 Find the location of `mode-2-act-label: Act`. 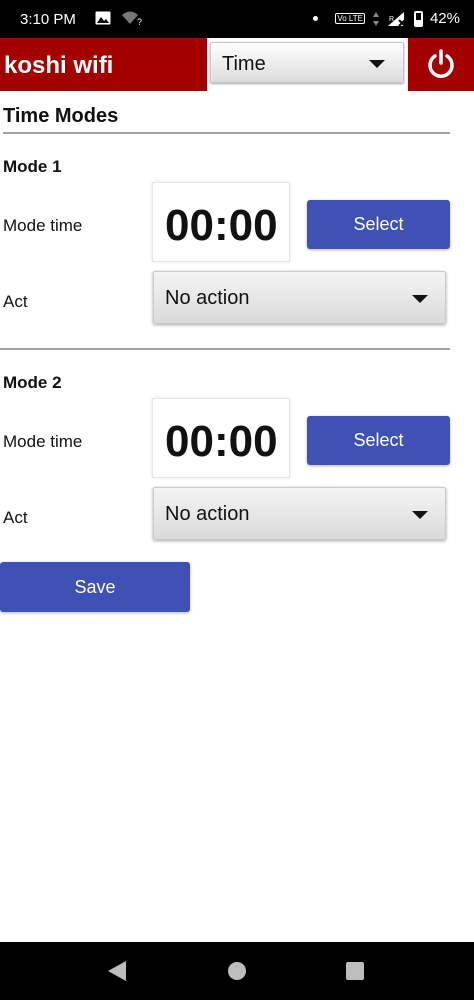

mode-2-act-label: Act is located at coordinates (15, 517).